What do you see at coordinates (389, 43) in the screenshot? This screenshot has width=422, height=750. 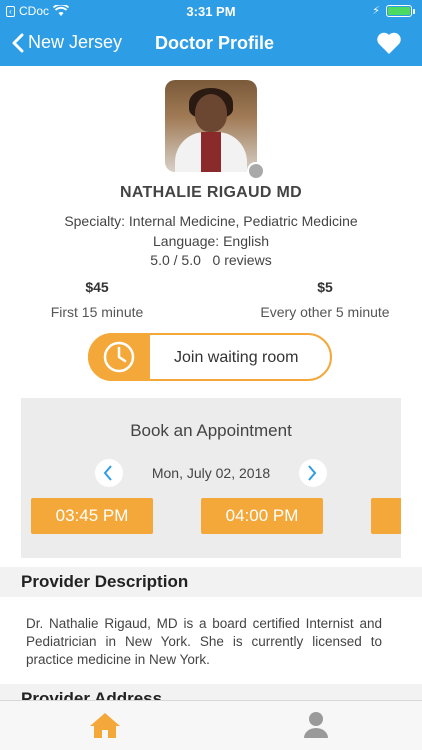 I see `heart-icon` at bounding box center [389, 43].